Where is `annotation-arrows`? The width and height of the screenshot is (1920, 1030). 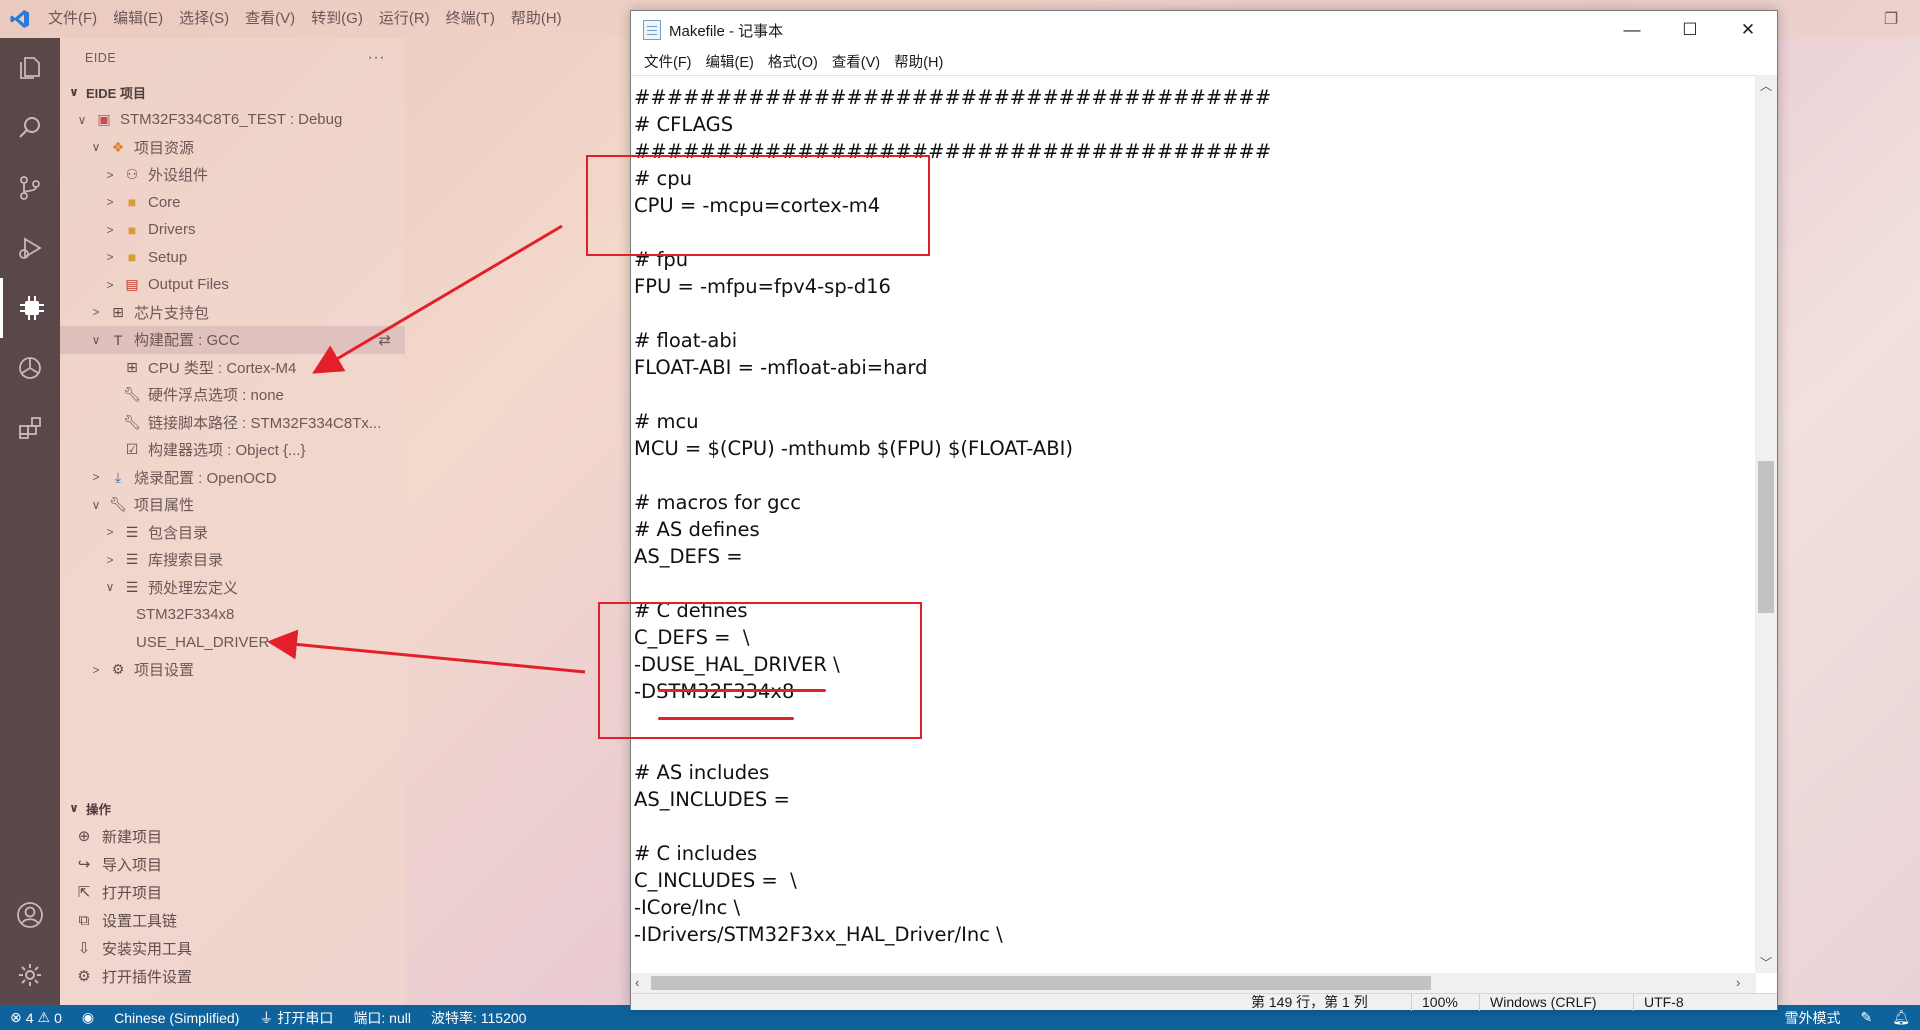
annotation-arrows is located at coordinates (426, 449).